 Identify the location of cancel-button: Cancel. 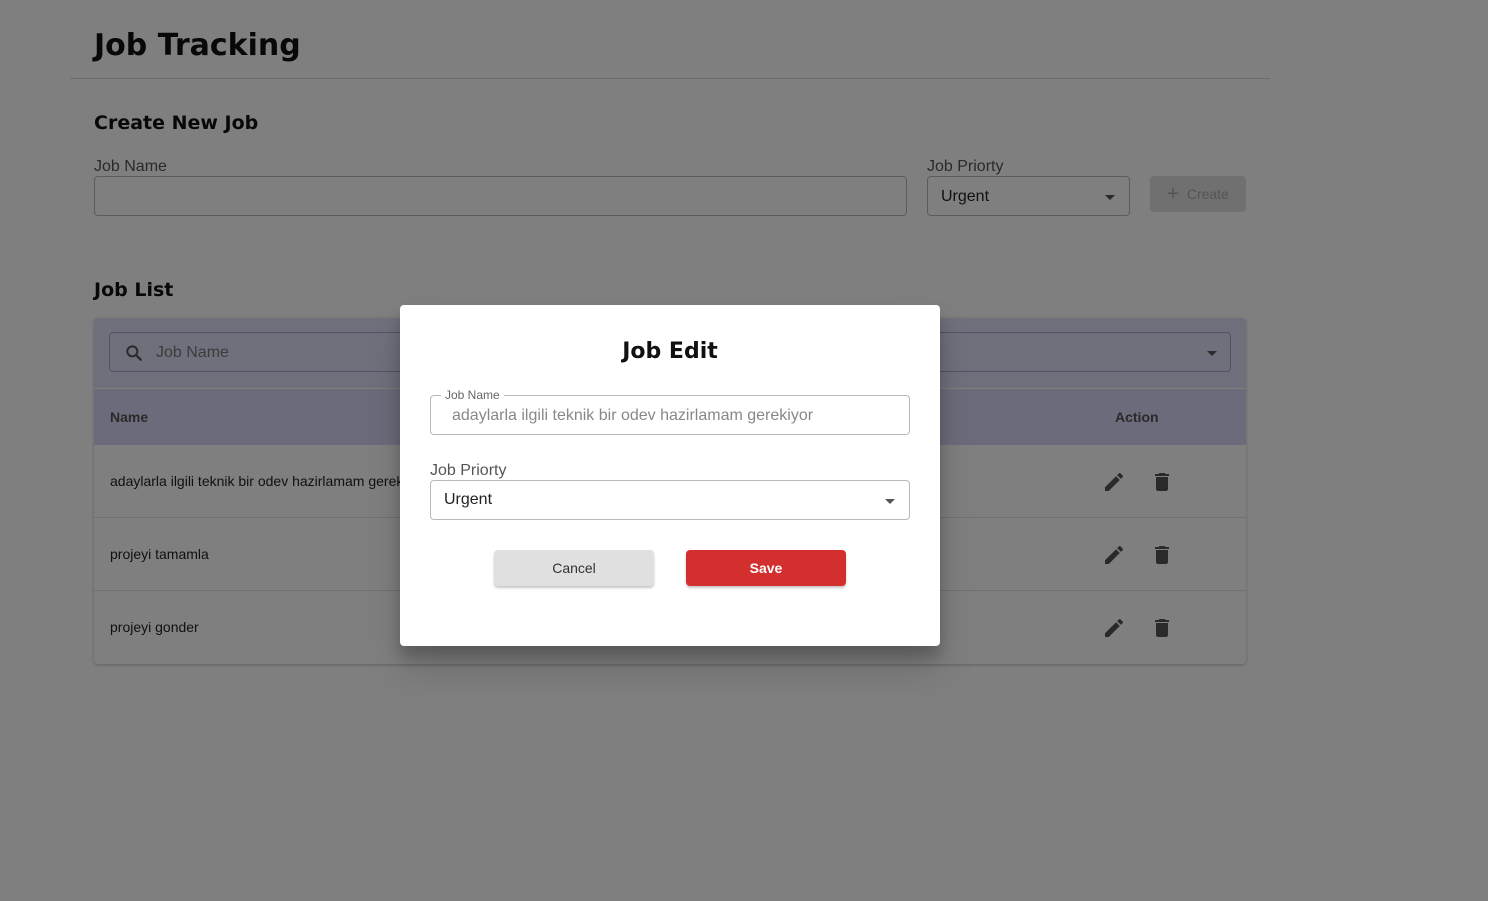
(574, 568).